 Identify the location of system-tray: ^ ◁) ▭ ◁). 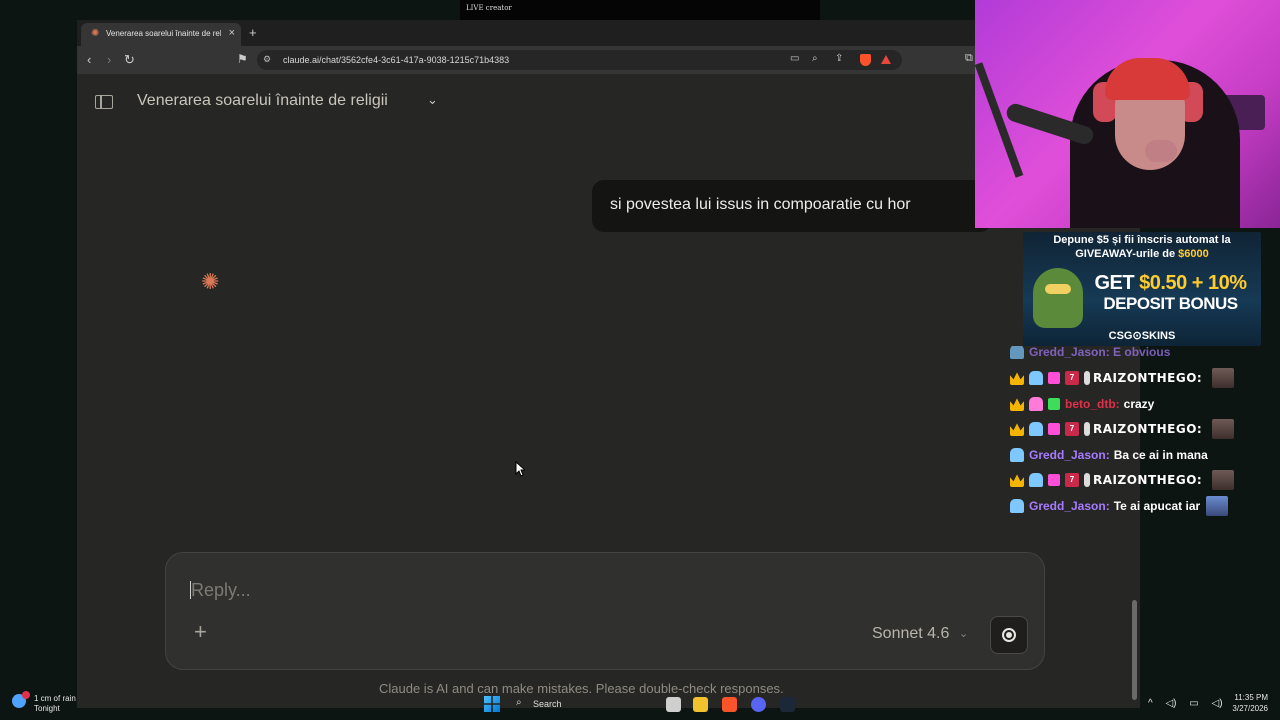
(1190, 703).